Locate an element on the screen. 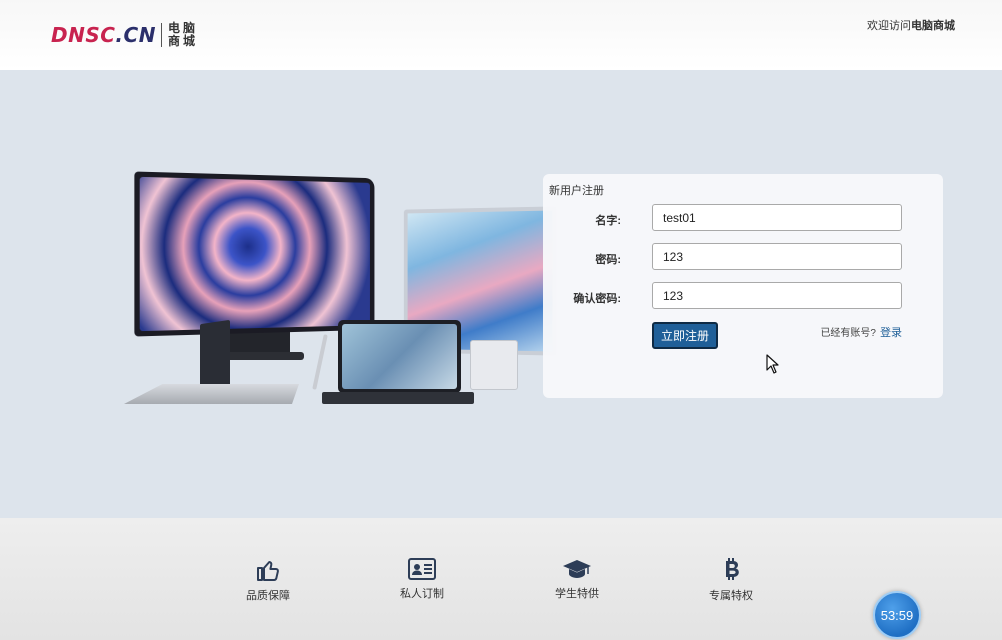 Image resolution: width=1002 pixels, height=640 pixels. confirm-password-label: 确认密码: is located at coordinates (597, 298).